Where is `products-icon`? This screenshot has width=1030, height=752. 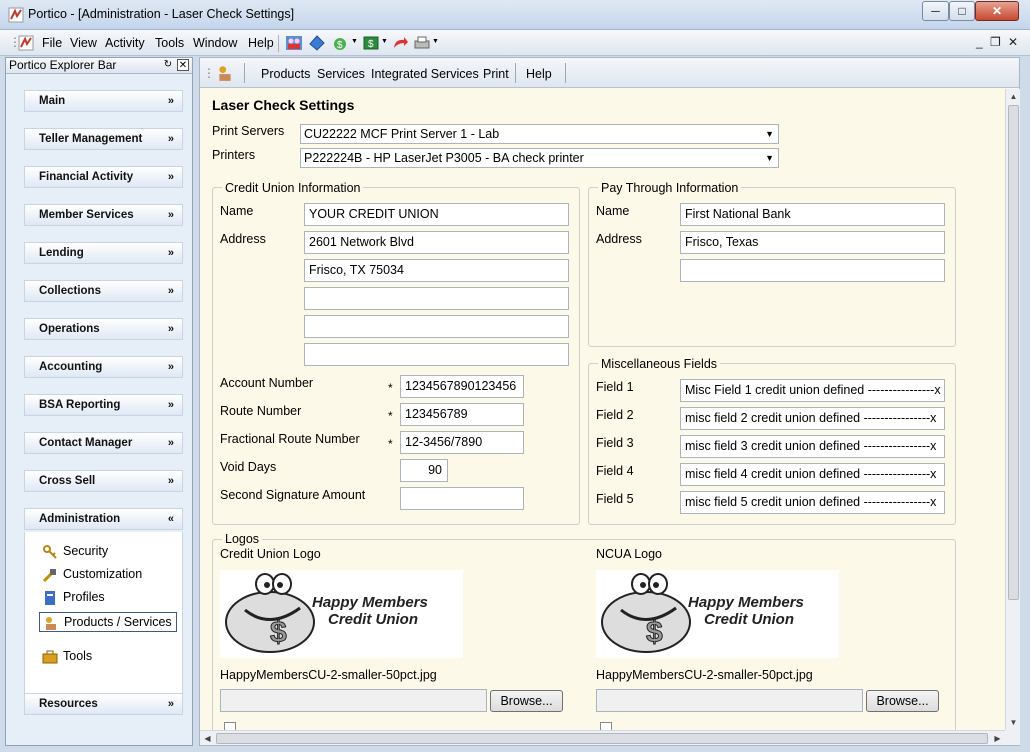
products-icon is located at coordinates (225, 73).